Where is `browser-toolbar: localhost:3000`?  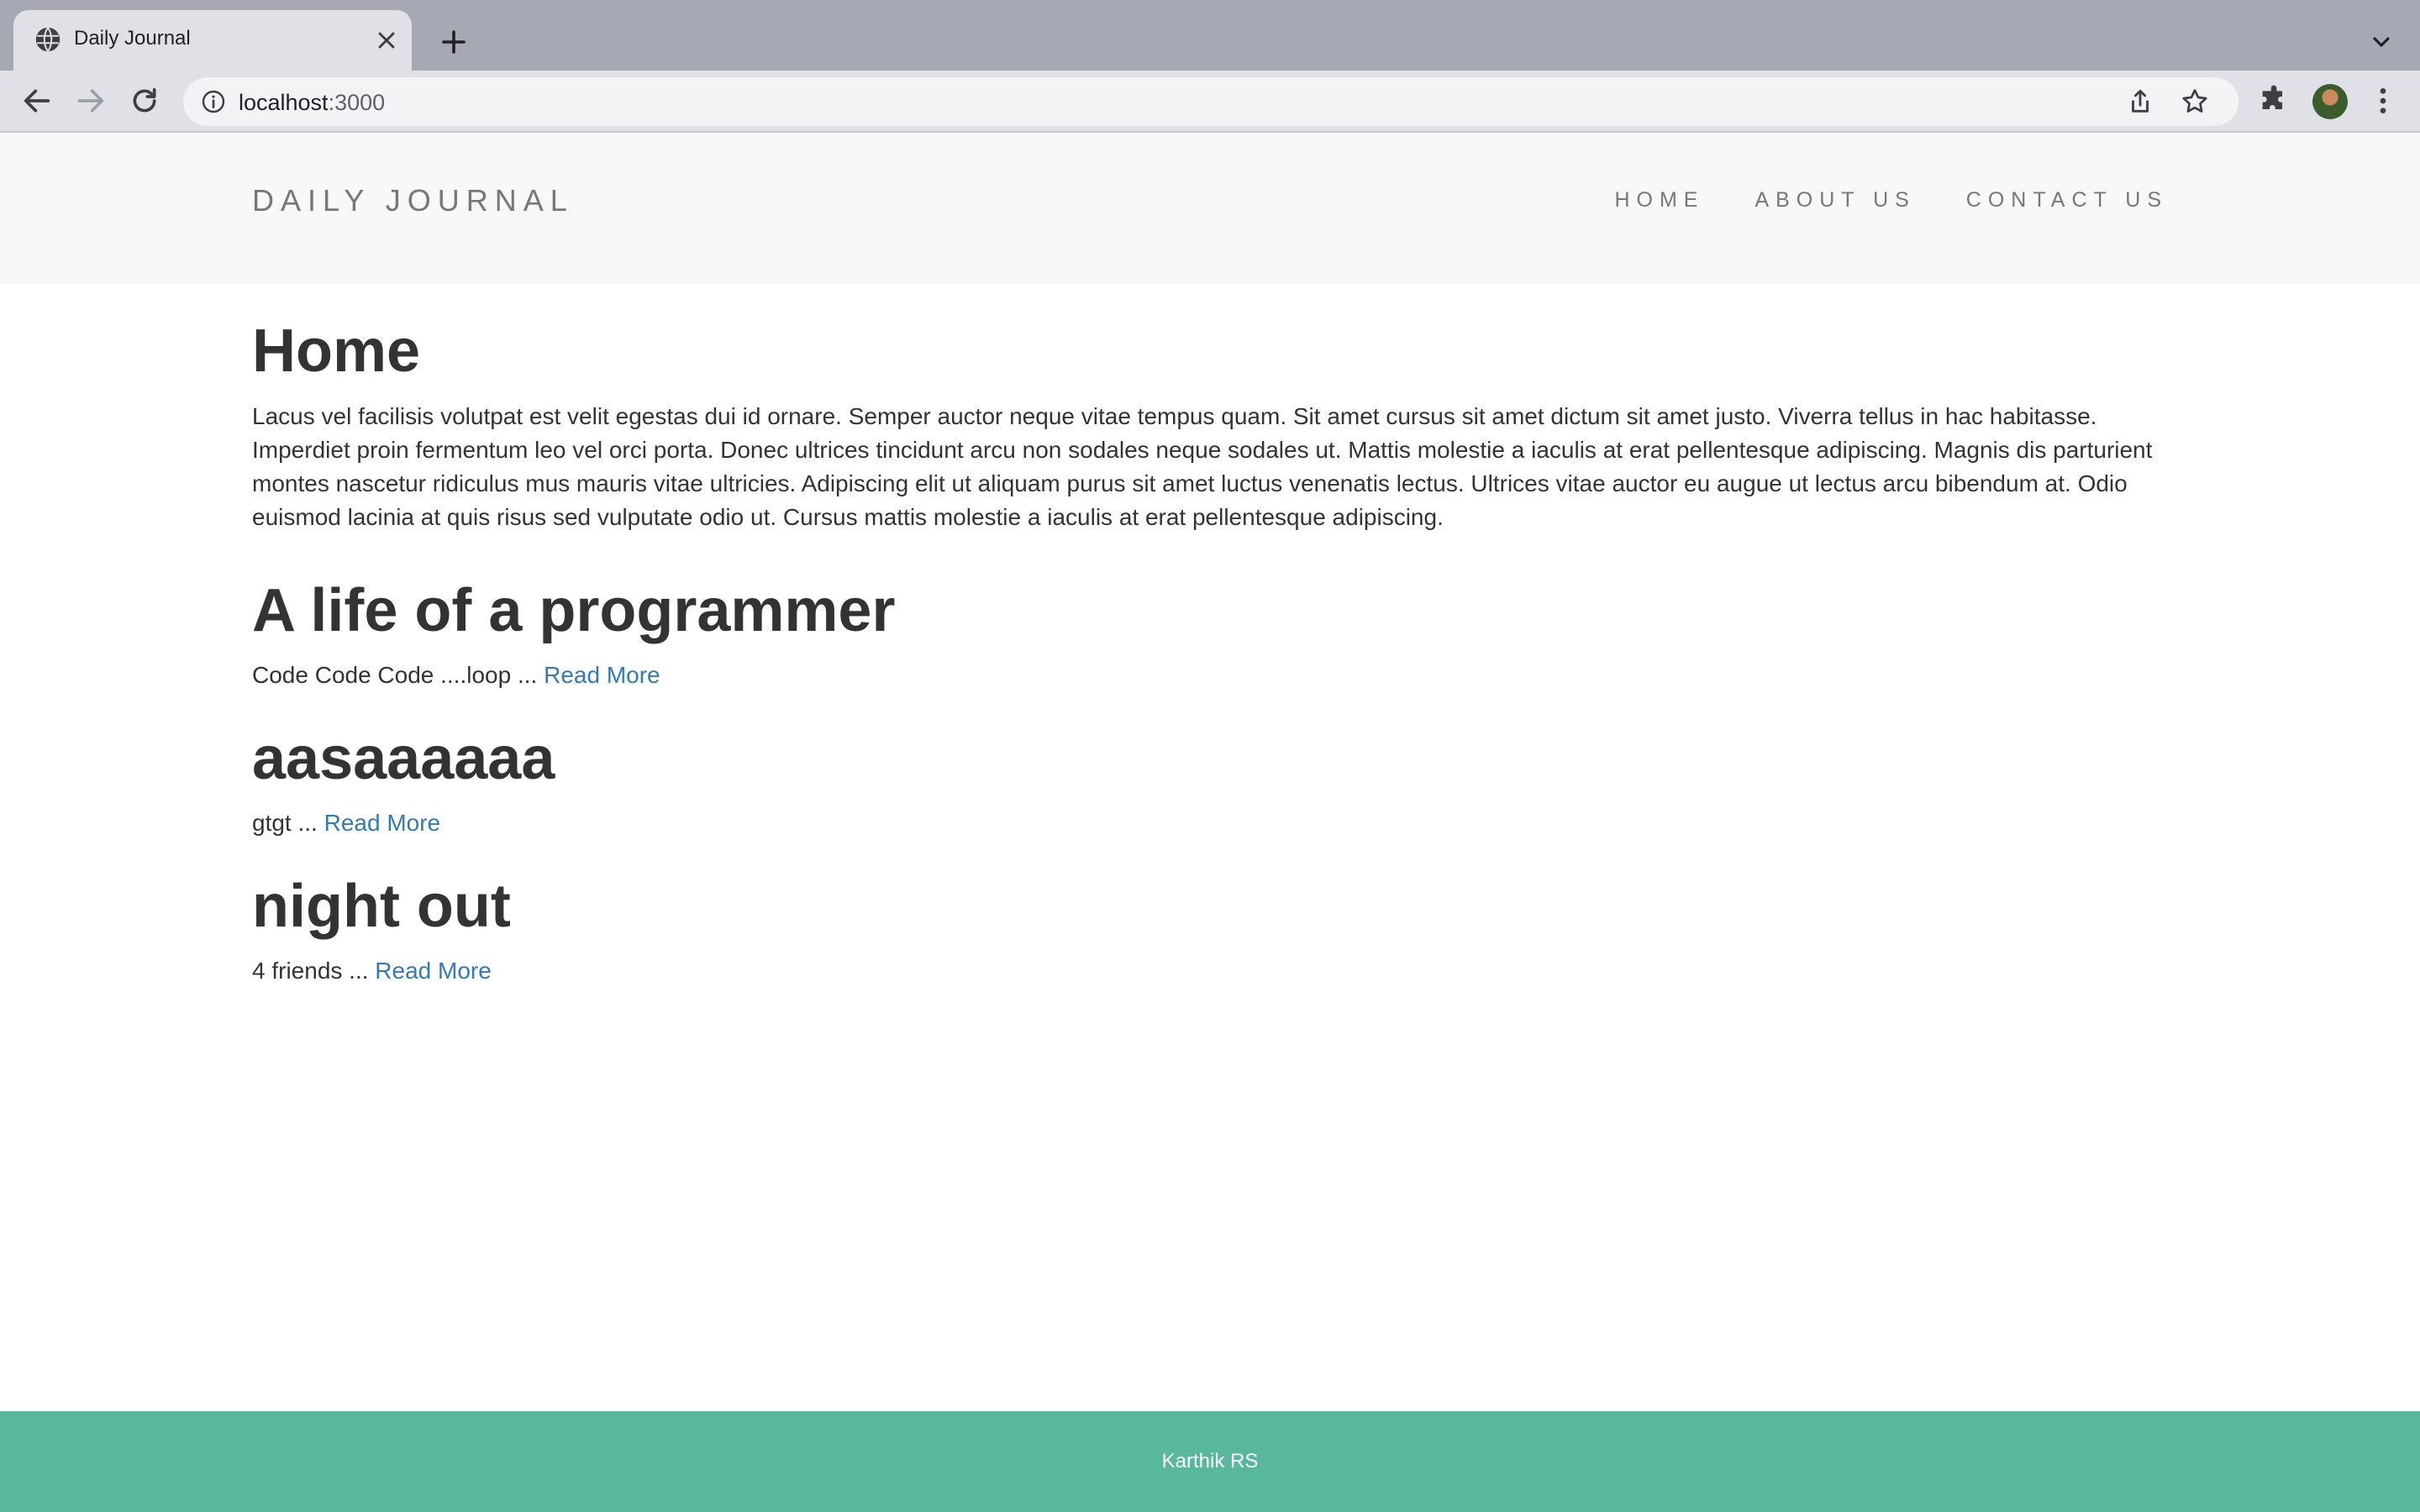
browser-toolbar: localhost:3000 is located at coordinates (1210, 102).